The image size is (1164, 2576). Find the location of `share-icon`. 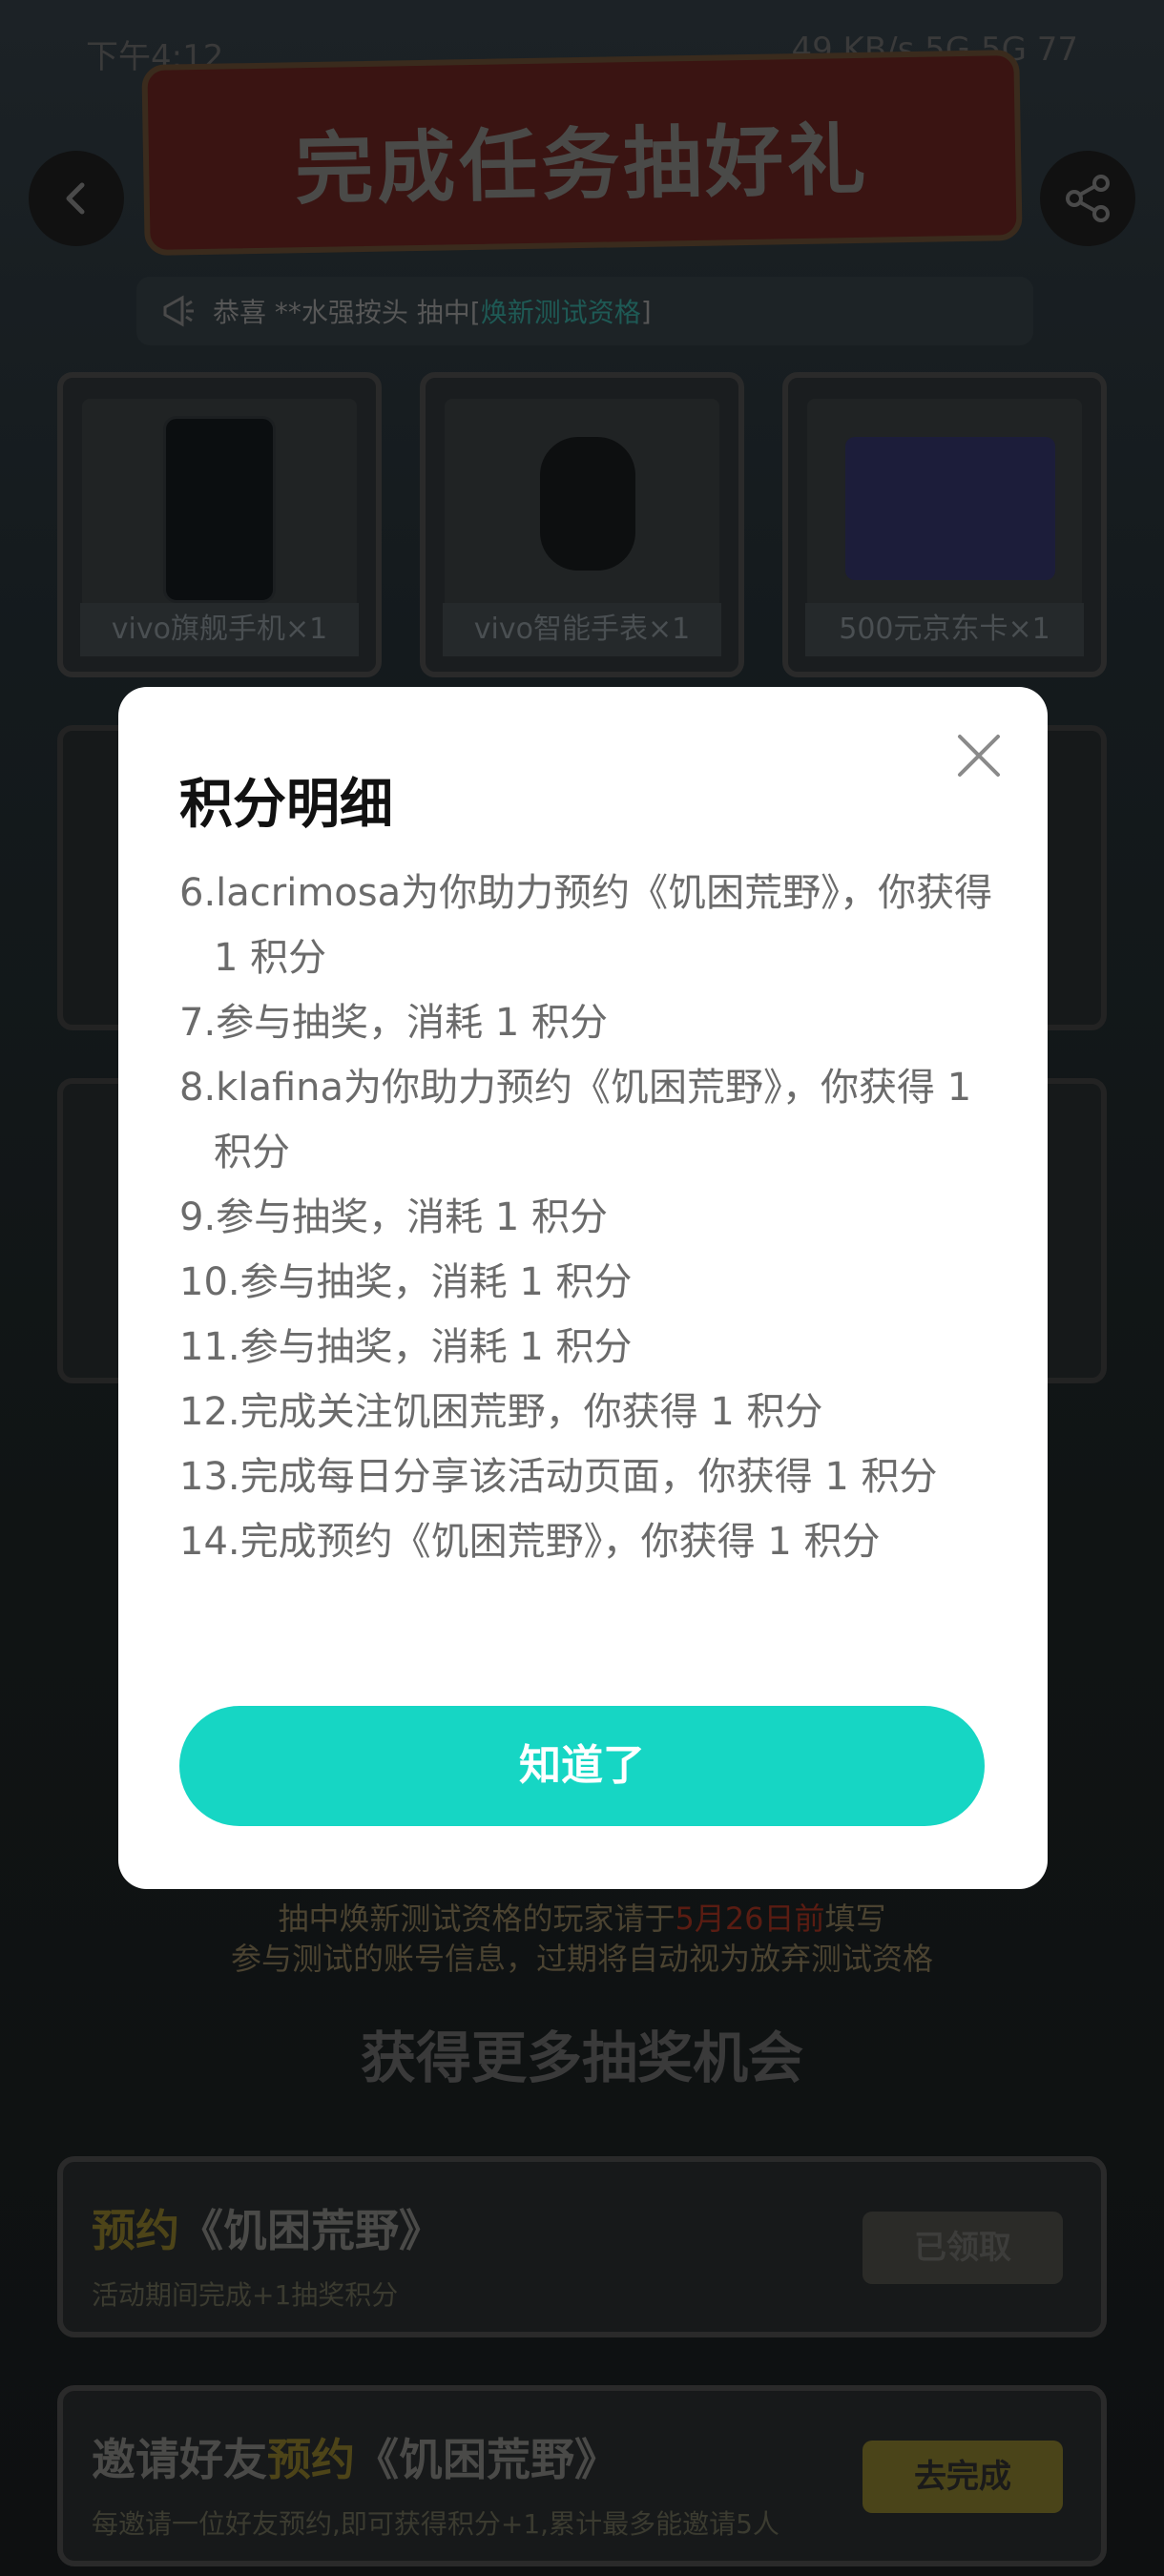

share-icon is located at coordinates (1088, 198).